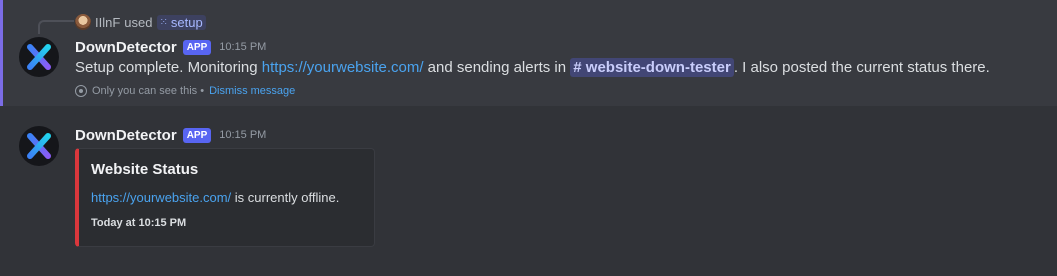  I want to click on command-name: setup, so click(186, 22).